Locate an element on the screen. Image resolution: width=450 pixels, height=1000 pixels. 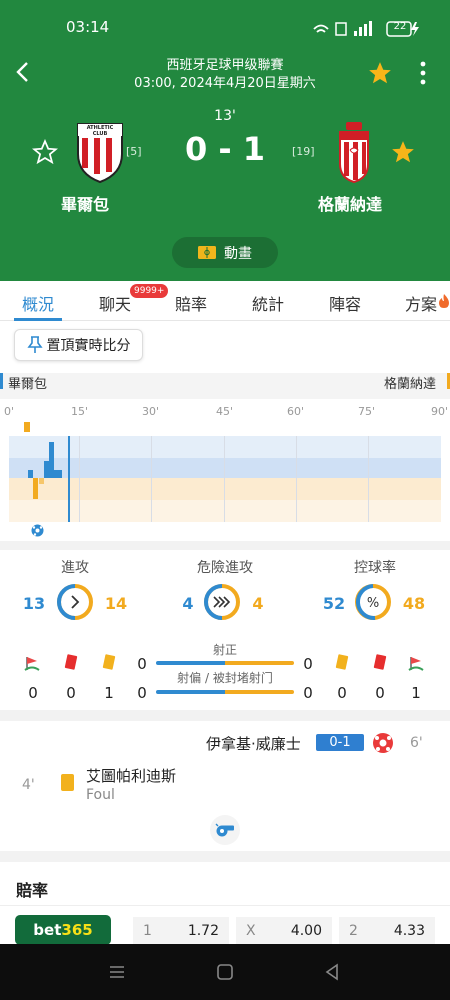
goal-ball-icon is located at coordinates (37, 530).